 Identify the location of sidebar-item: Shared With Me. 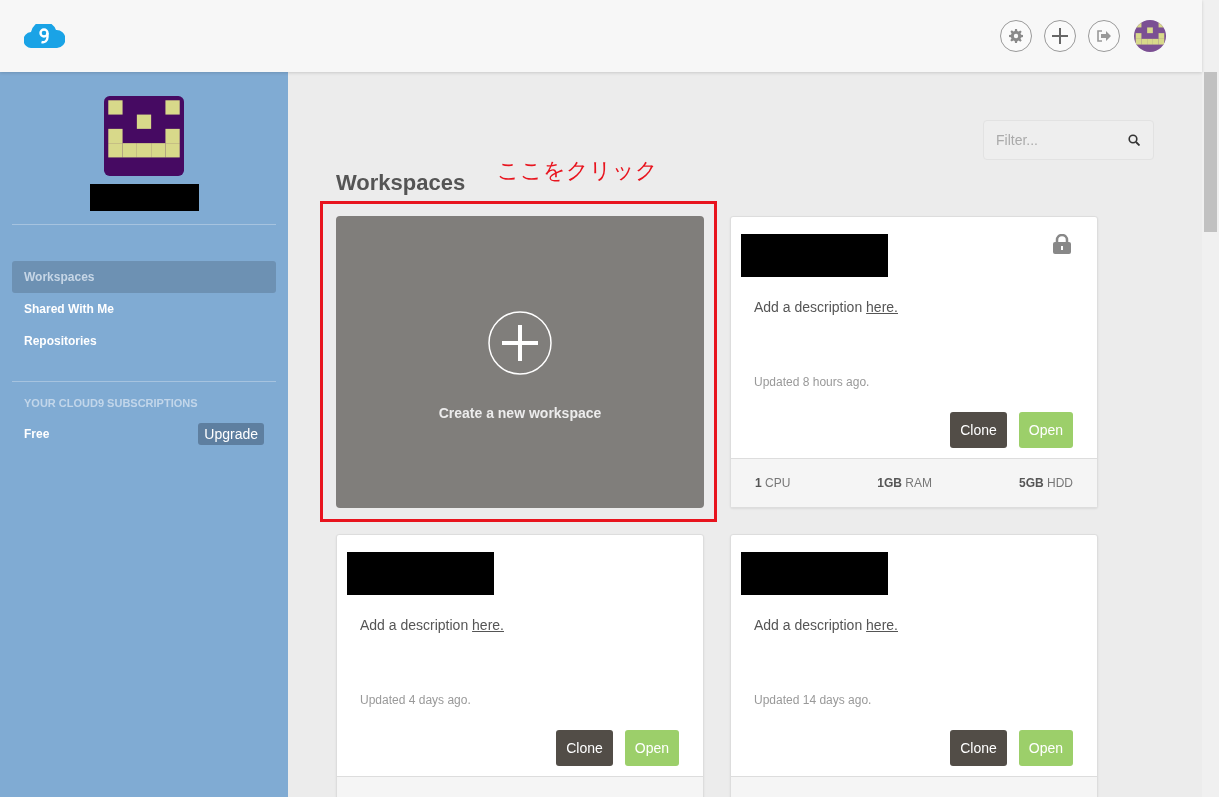
(144, 309).